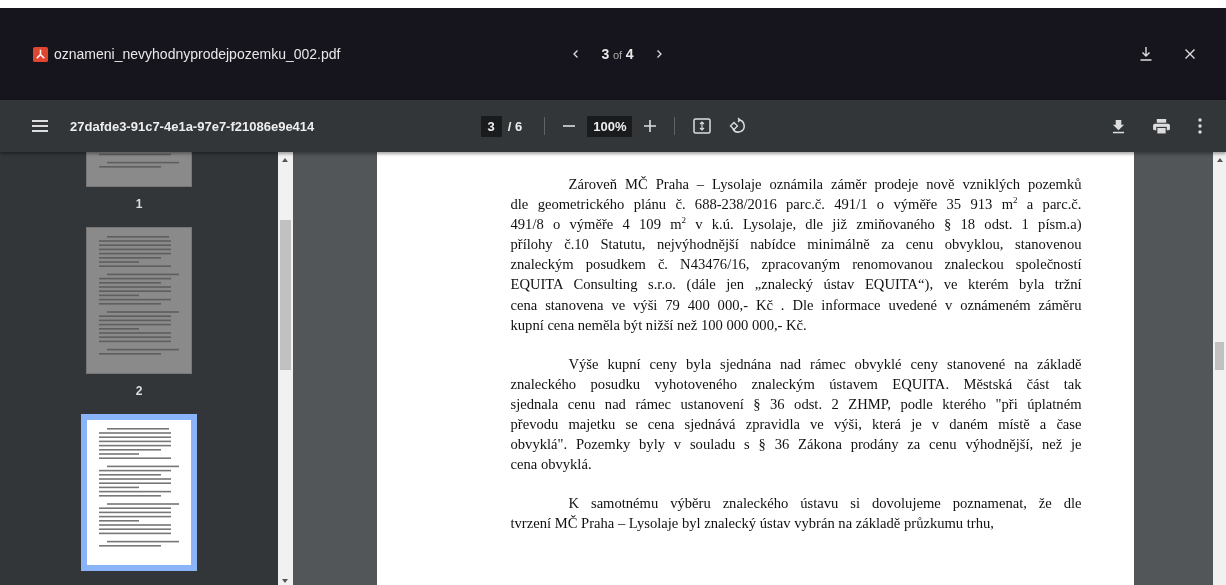 The image size is (1226, 585). Describe the element at coordinates (796, 255) in the screenshot. I see `paragraph: Zároveň MČ Praha – Lysolaje oznámila záměr prodeje nově vzniklých pozemků dle geometrického plánu č. 688-238/2016 parc.č. 491/1 o výměře 35 913 m$^{2}$ a parc.č. 491/8 o výměře 4 109 m$^{2}$ v k.ú. Lysolaje, dle již zmiňovaného § 18 odst. 1 písm.a) přílohy č.10 Statutu, nejvýhodnější nabídce minimálně za cenu obvyklou, stanovenou znaleckým posudkem č. N43476/16, zpracovaným renomovanou znaleckou společností EQUITA Consulting s.r.o. (dále jen „znalecký ústav EQUITA“), ve kterém byla tržní cena stanovena ve výši 79 400 000,- Kč . Dle informace uvedené v oznámeném záměru kupní cena neměla být nižší než 100 000 000,- Kč.` at that location.